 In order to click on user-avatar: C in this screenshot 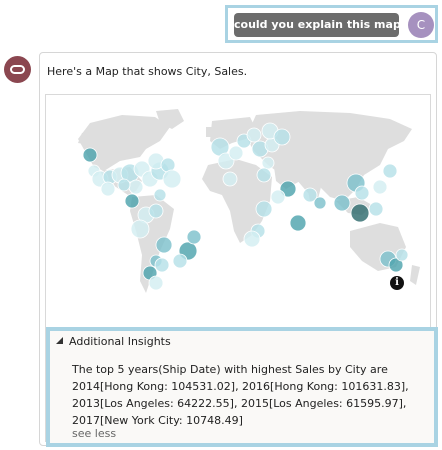, I will do `click(421, 25)`.